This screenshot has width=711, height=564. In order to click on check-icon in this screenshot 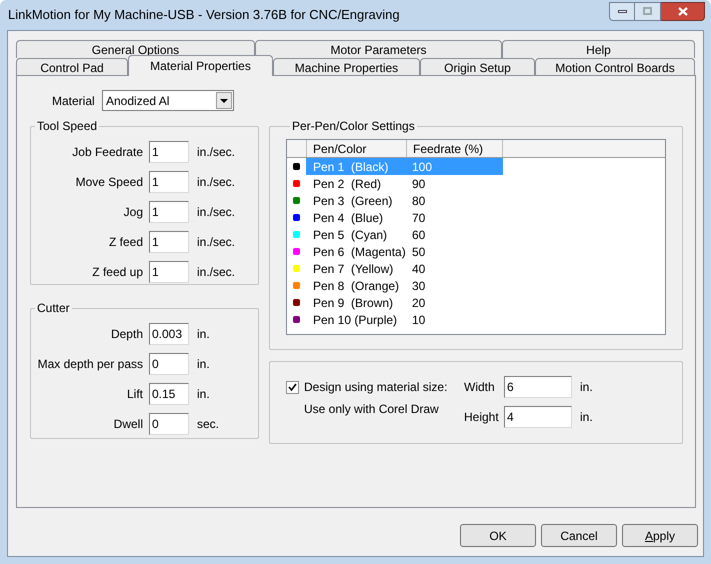, I will do `click(292, 387)`.